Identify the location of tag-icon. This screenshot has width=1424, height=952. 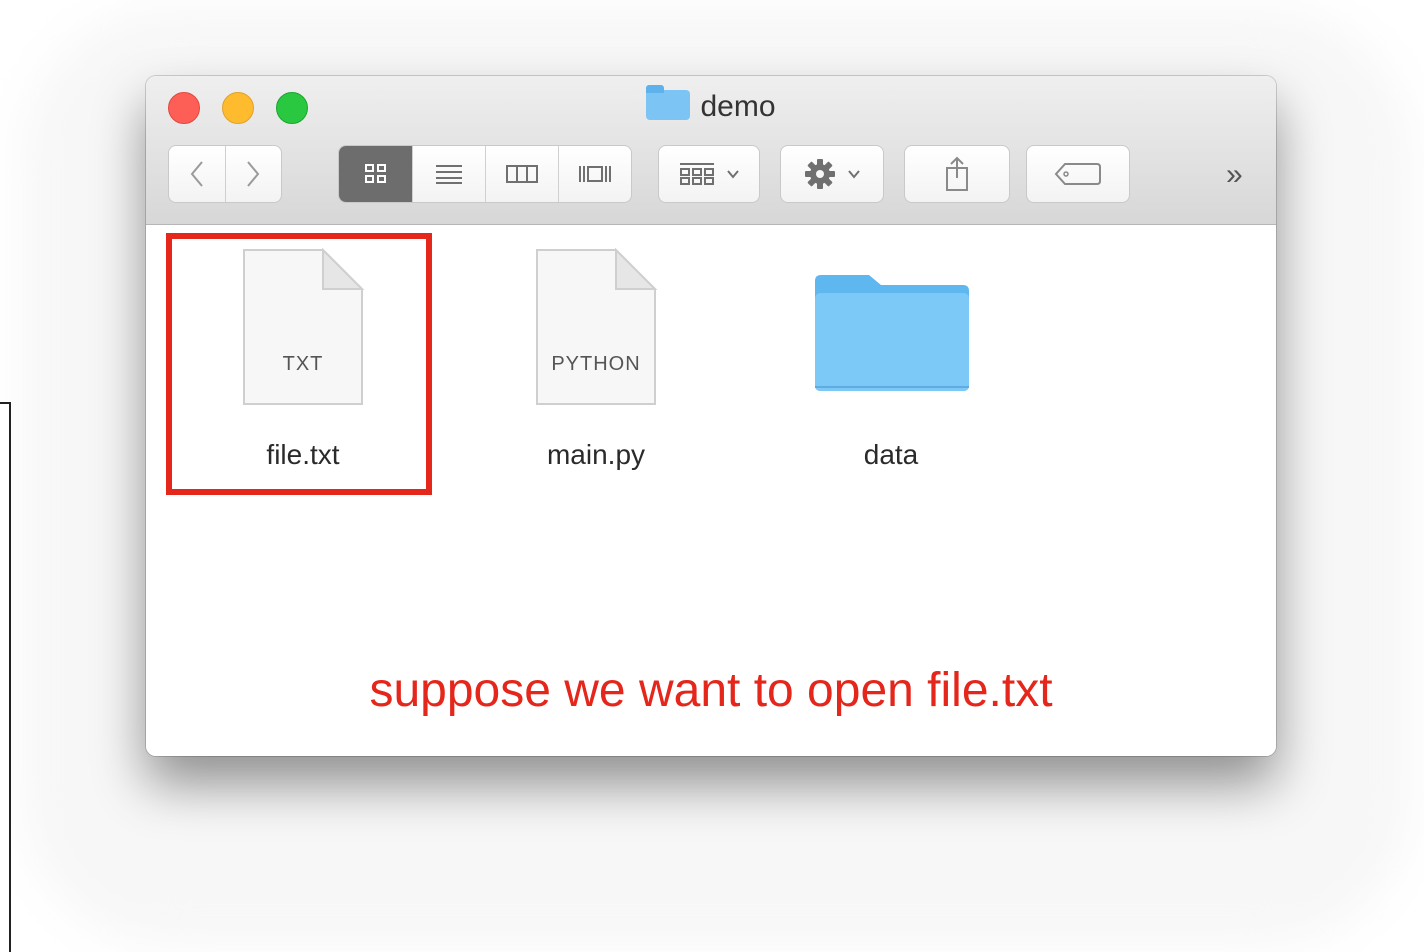
(1077, 174).